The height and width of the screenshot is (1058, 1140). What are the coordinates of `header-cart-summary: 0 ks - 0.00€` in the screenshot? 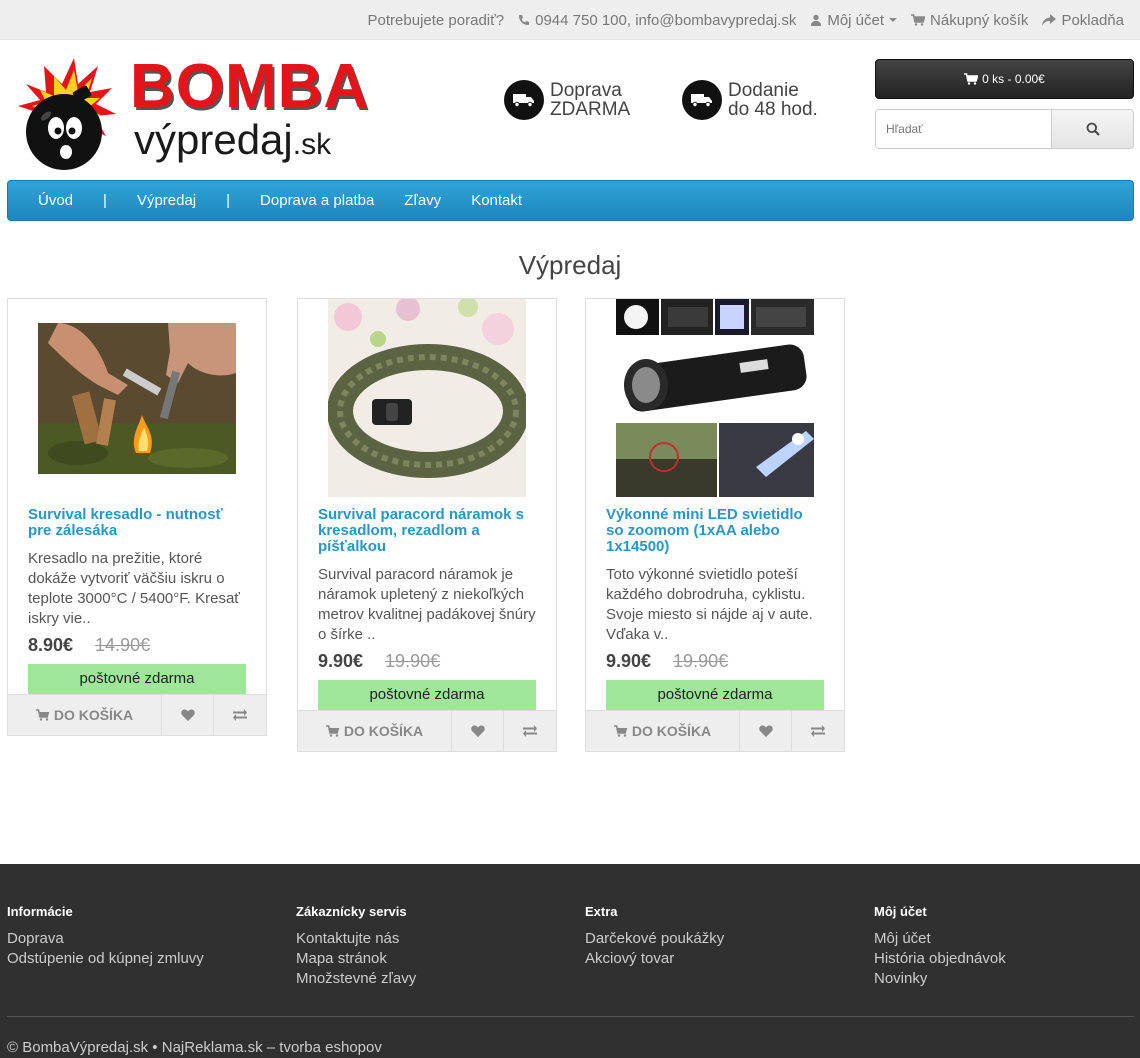 It's located at (1013, 79).